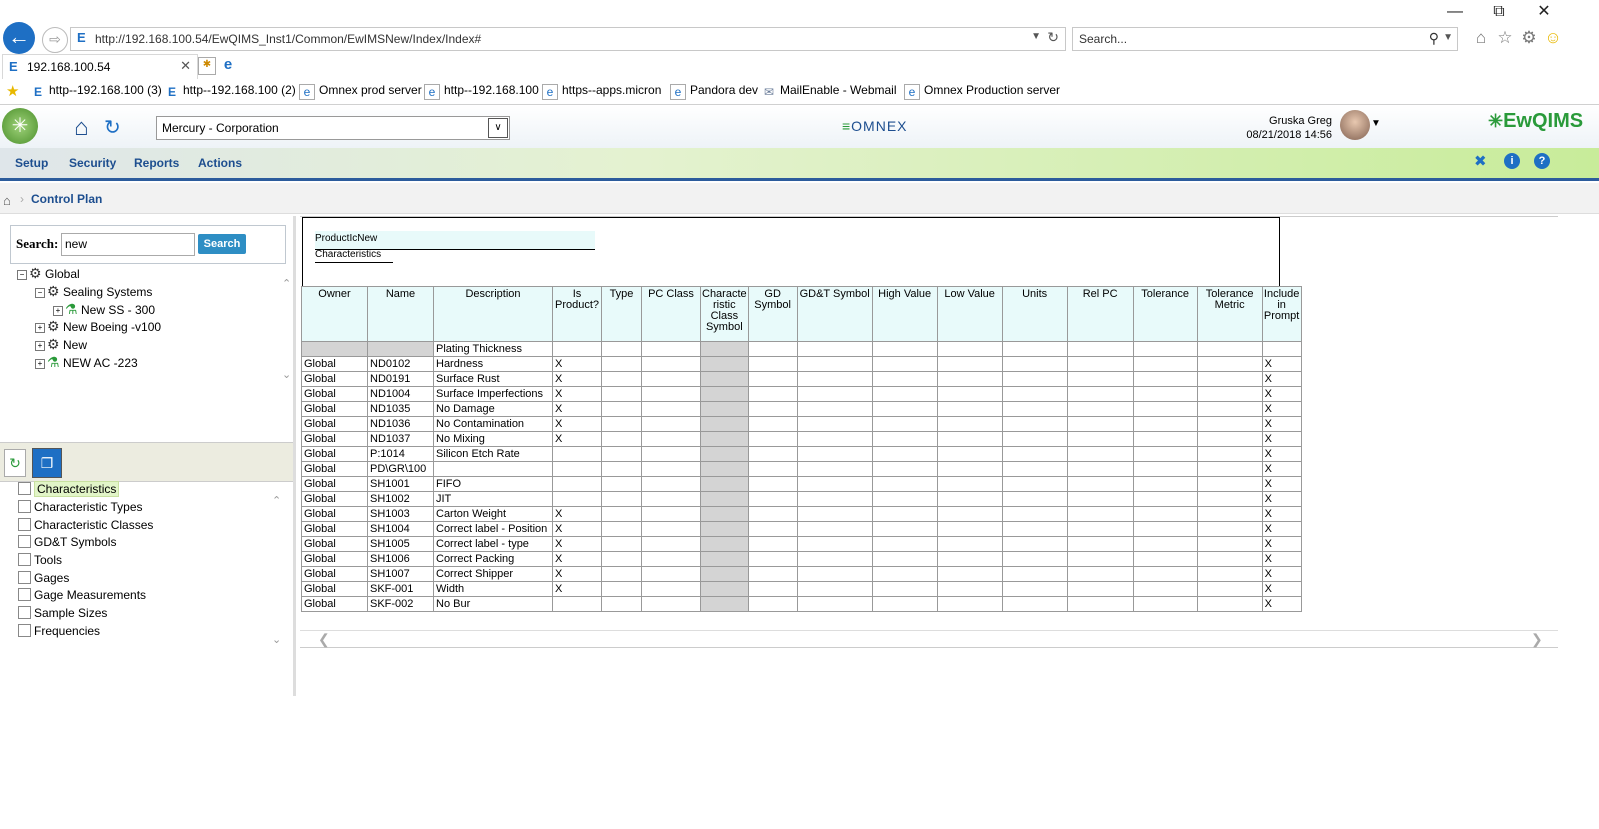  I want to click on table-row: Plating Thickness, so click(801, 349).